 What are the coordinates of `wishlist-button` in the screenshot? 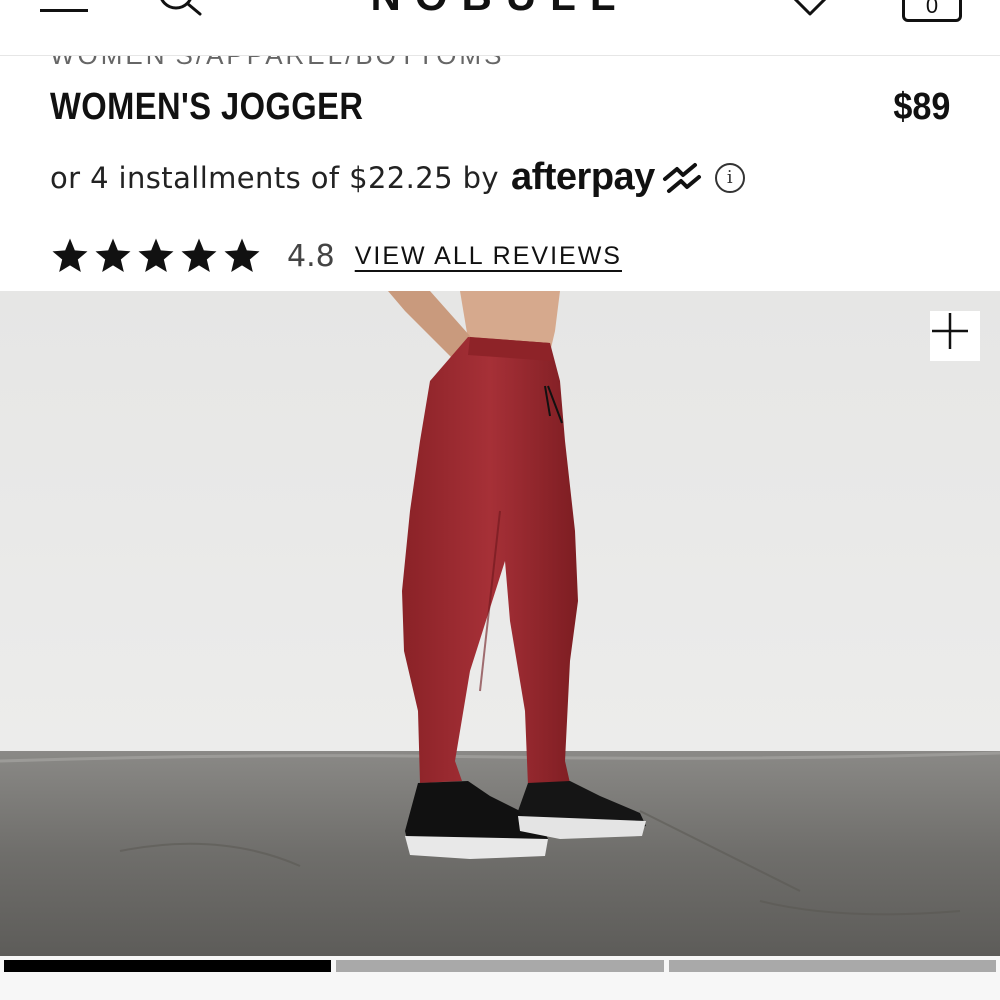 It's located at (810, 9).